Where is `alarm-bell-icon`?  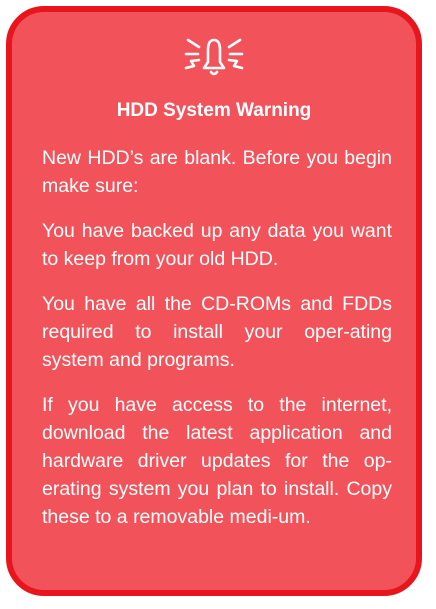 alarm-bell-icon is located at coordinates (214, 55).